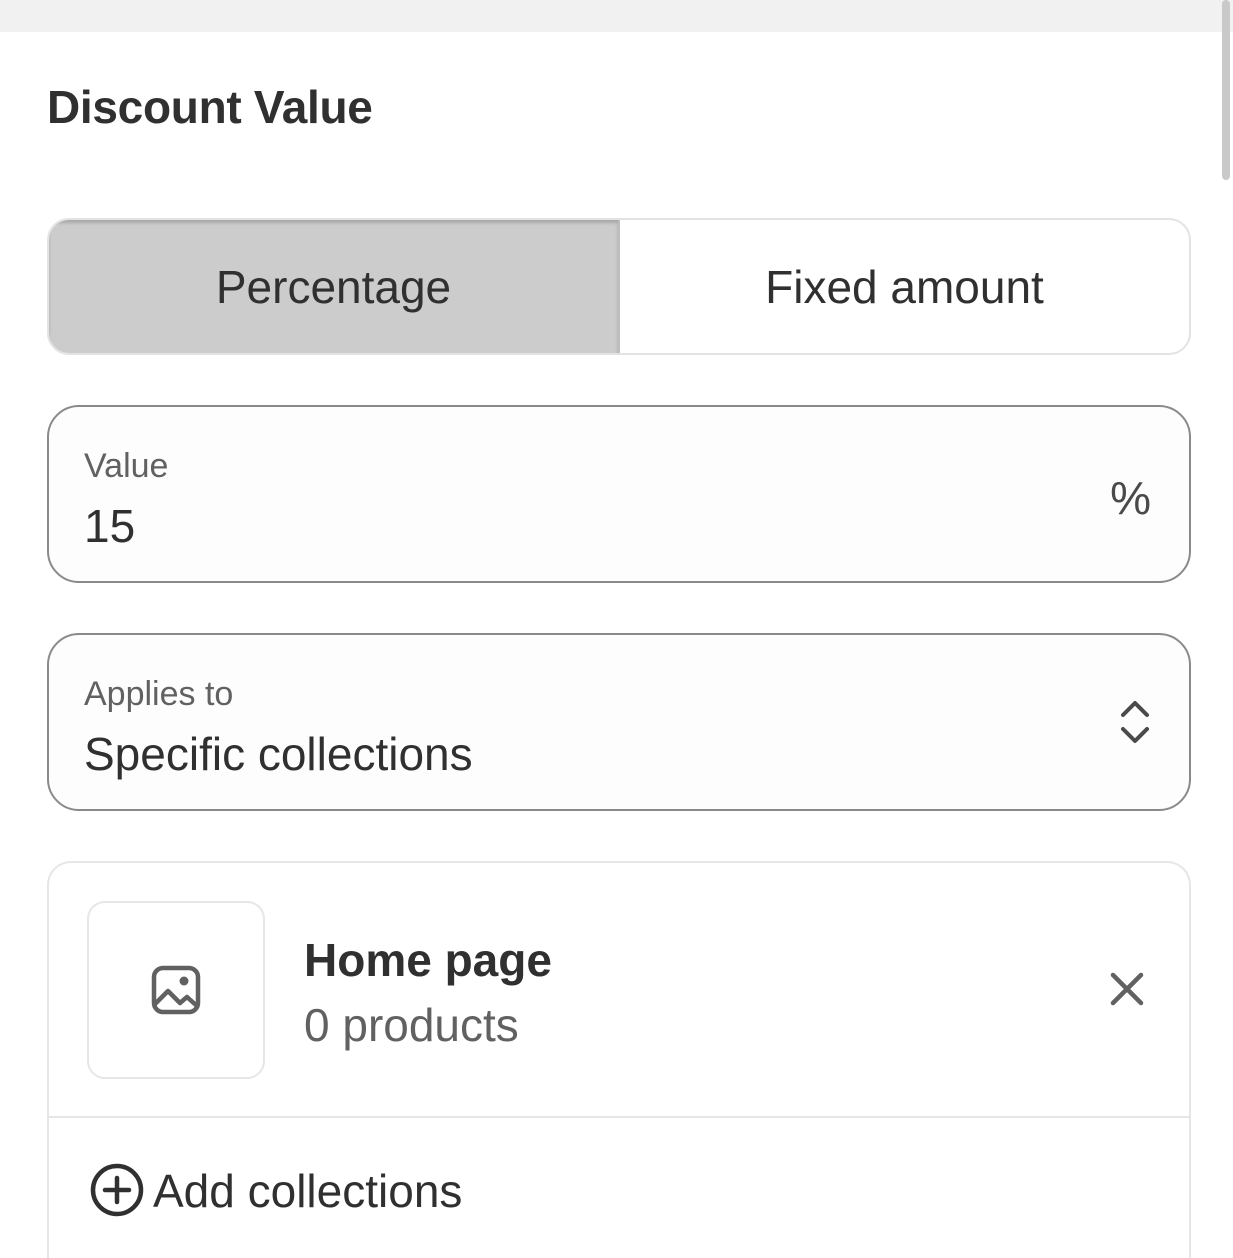 This screenshot has height=1258, width=1233. I want to click on value-field: Value 15 %, so click(619, 494).